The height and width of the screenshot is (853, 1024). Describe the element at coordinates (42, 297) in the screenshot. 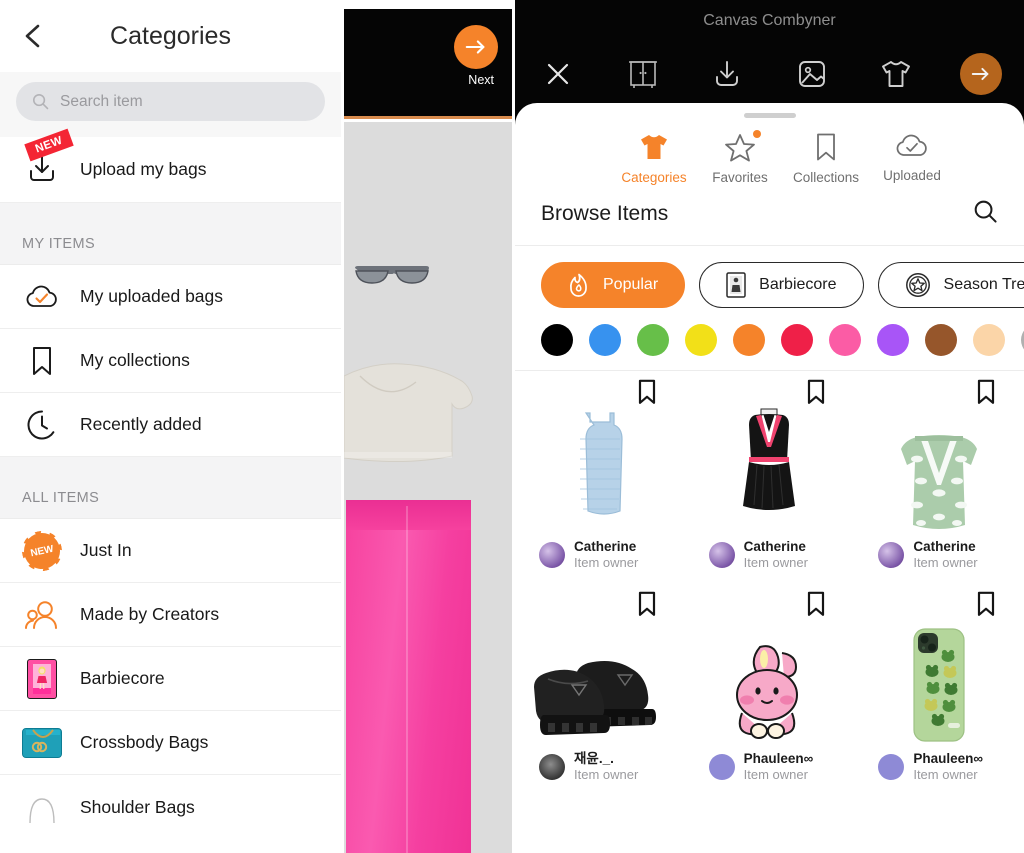

I see `cloud-check-icon` at that location.